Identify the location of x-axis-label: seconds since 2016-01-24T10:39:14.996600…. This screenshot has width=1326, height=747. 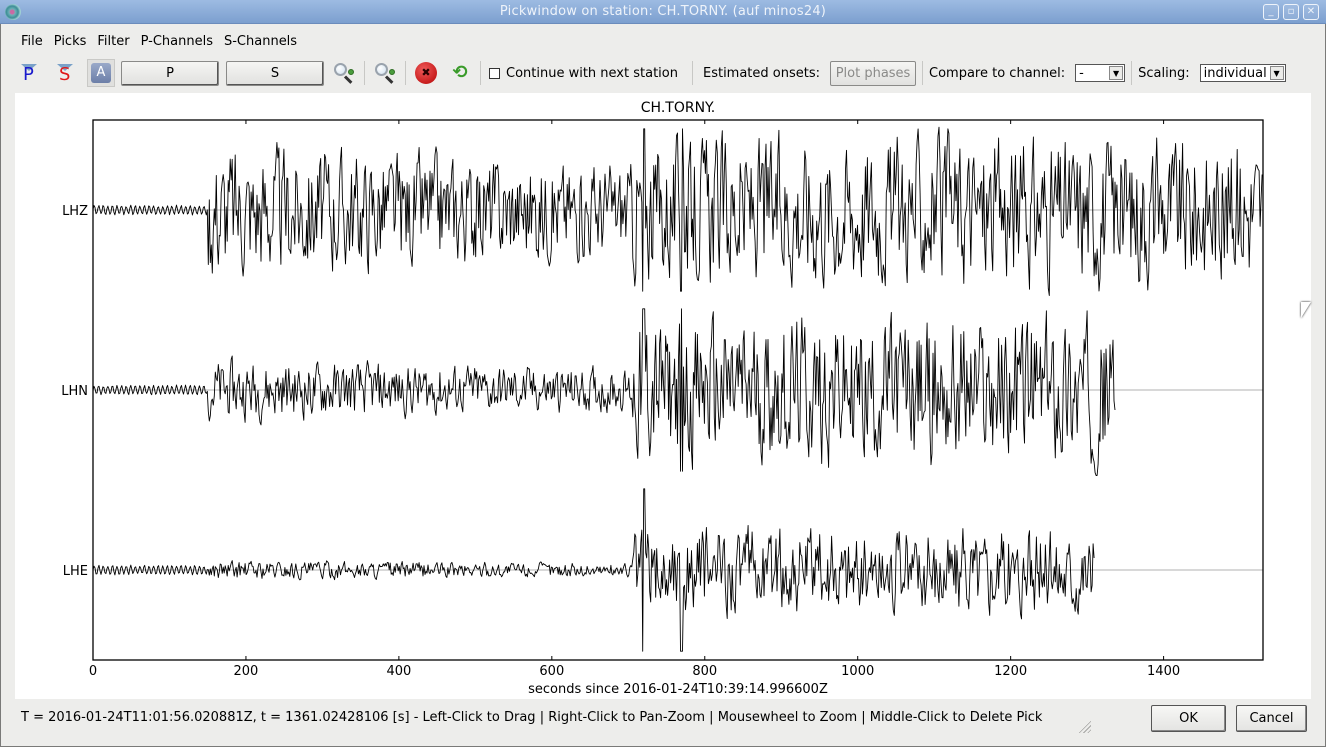
(678, 689).